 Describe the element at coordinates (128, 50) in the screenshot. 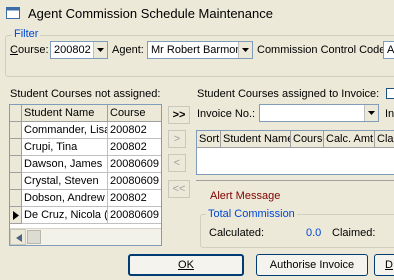

I see `agent-label: Agent:` at that location.